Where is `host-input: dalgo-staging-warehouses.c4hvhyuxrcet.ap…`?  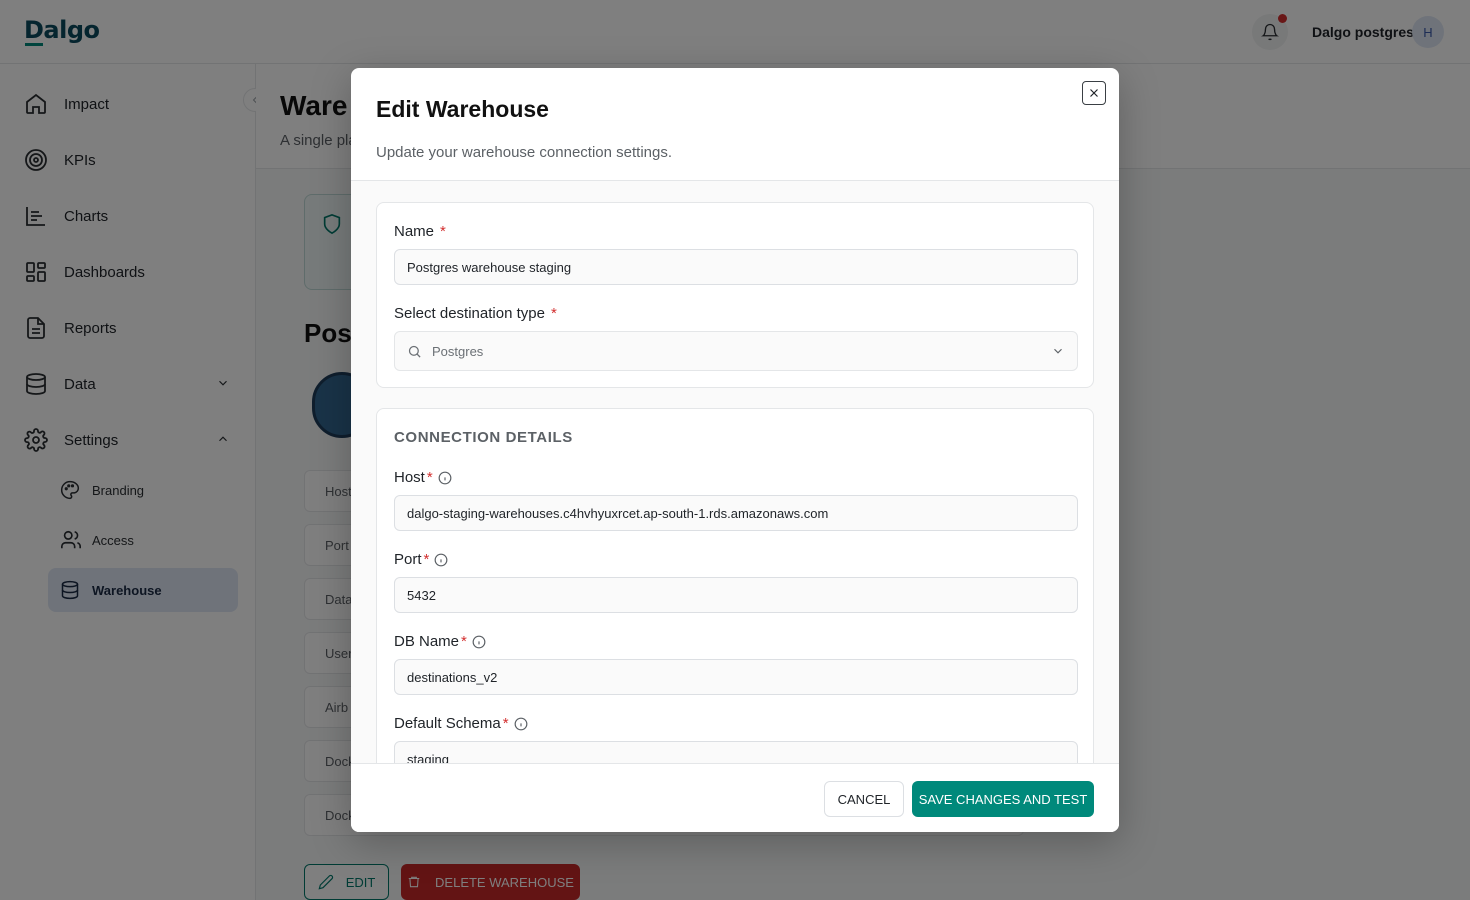
host-input: dalgo-staging-warehouses.c4hvhyuxrcet.ap… is located at coordinates (736, 513).